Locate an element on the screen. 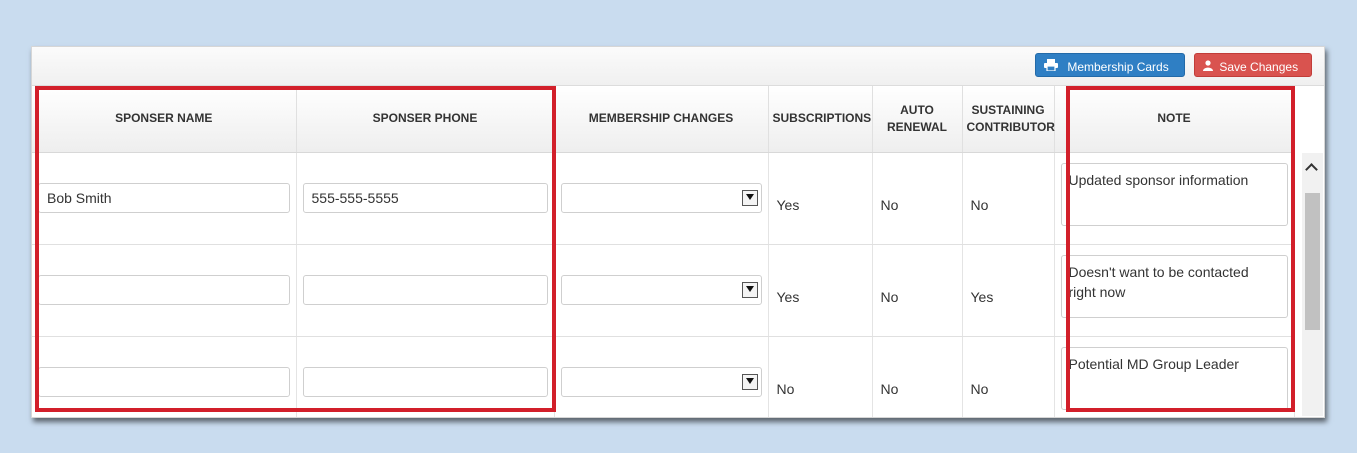 This screenshot has width=1357, height=453. column-header-sponser-phone: SPONSER PHONE is located at coordinates (425, 119).